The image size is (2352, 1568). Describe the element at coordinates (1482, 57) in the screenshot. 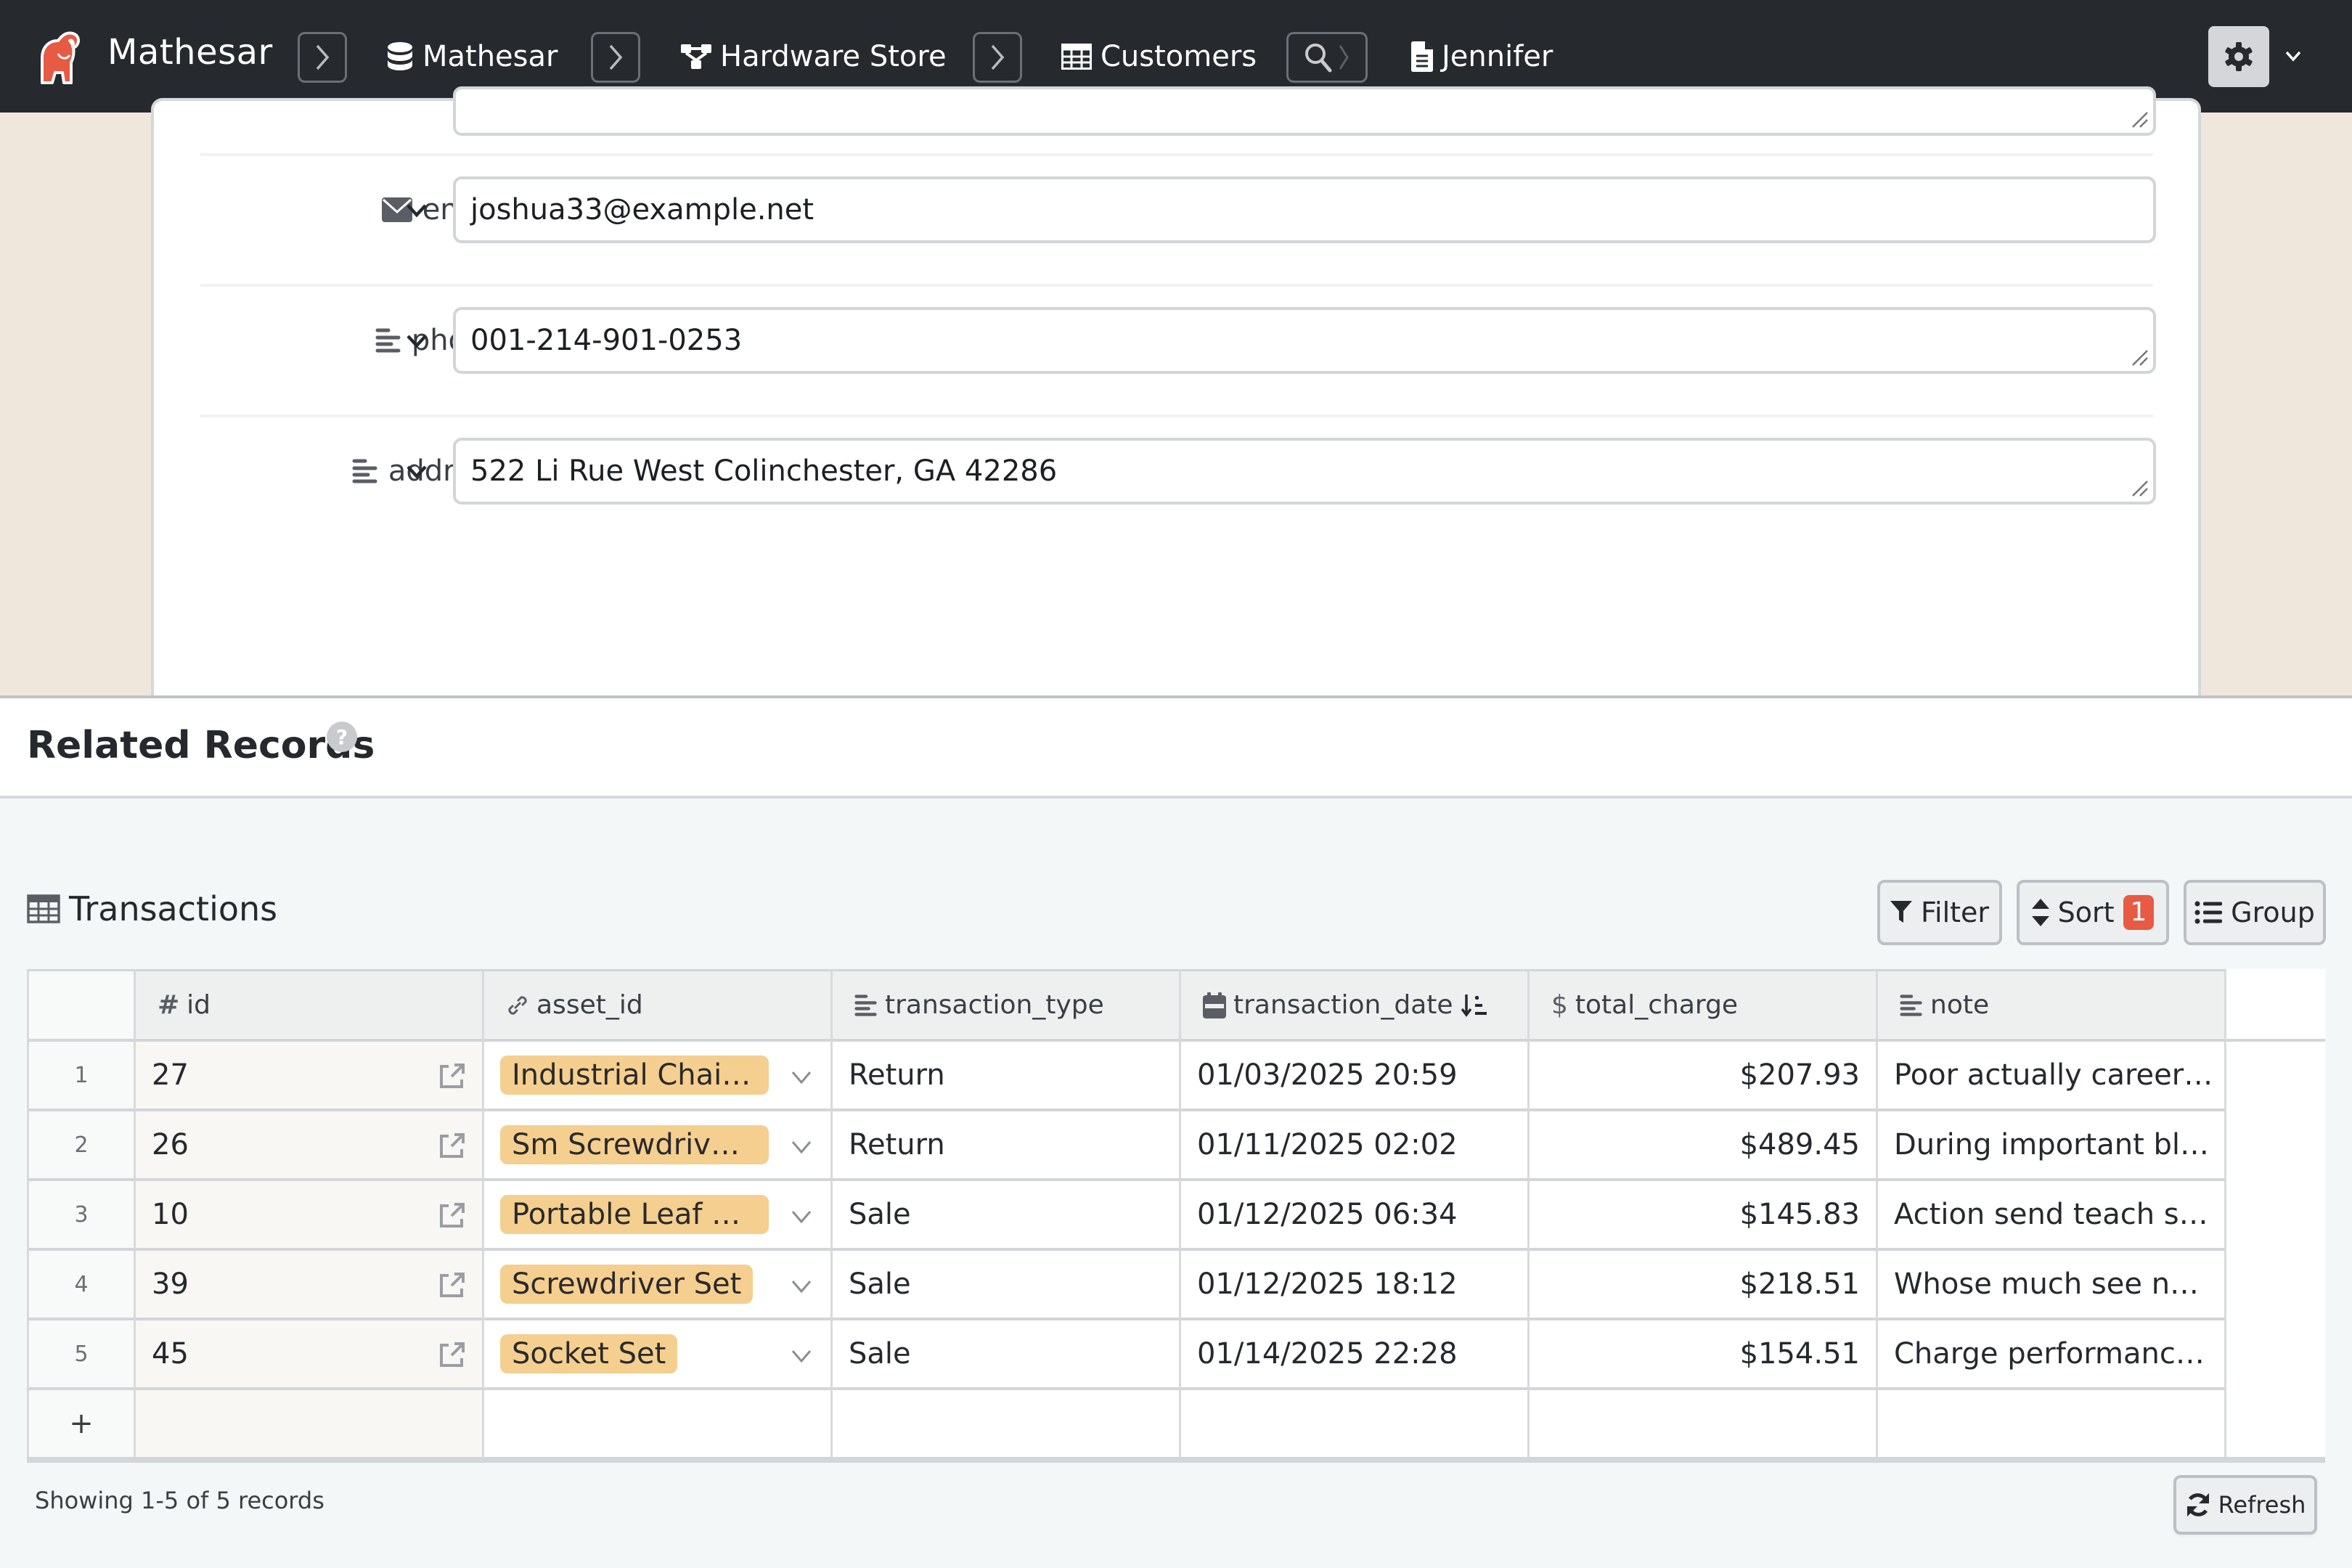

I see `breadcrumb-record: Jennifer` at that location.